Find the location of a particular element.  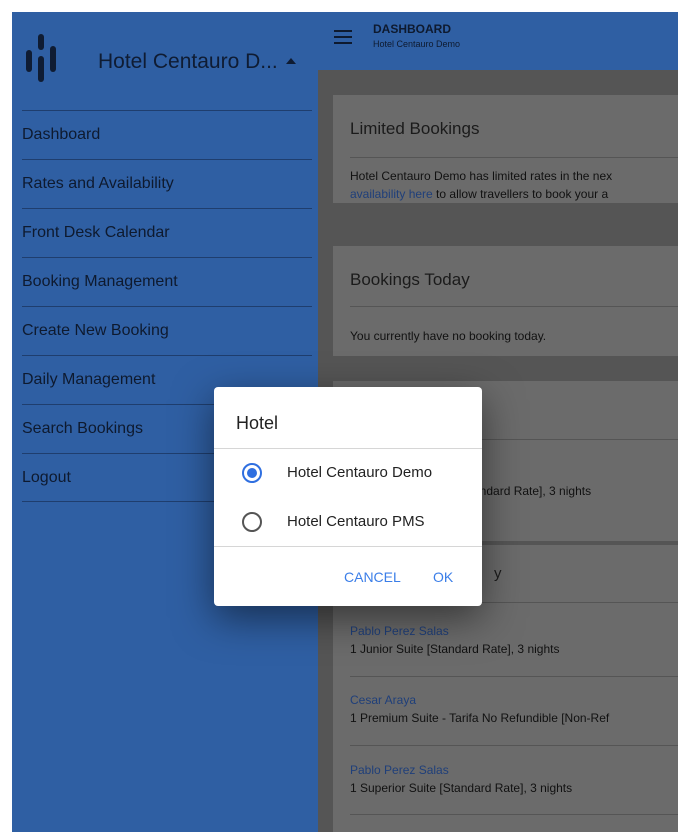

option-hotel-centauro-pms: Hotel Centauro PMS is located at coordinates (348, 522).